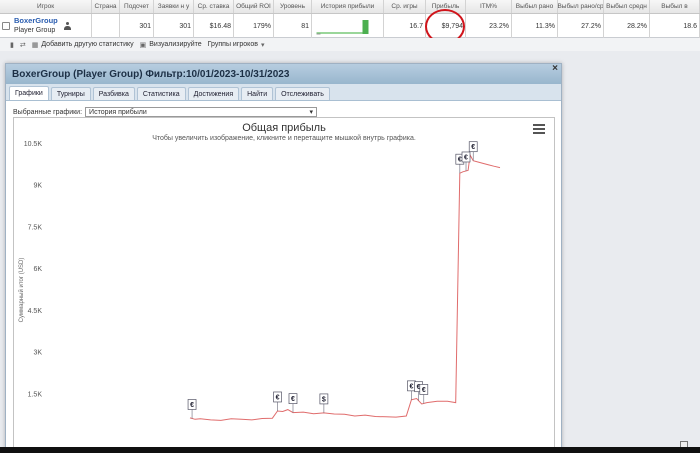 This screenshot has height=453, width=700. I want to click on column-header: Заявки н у, so click(174, 6).